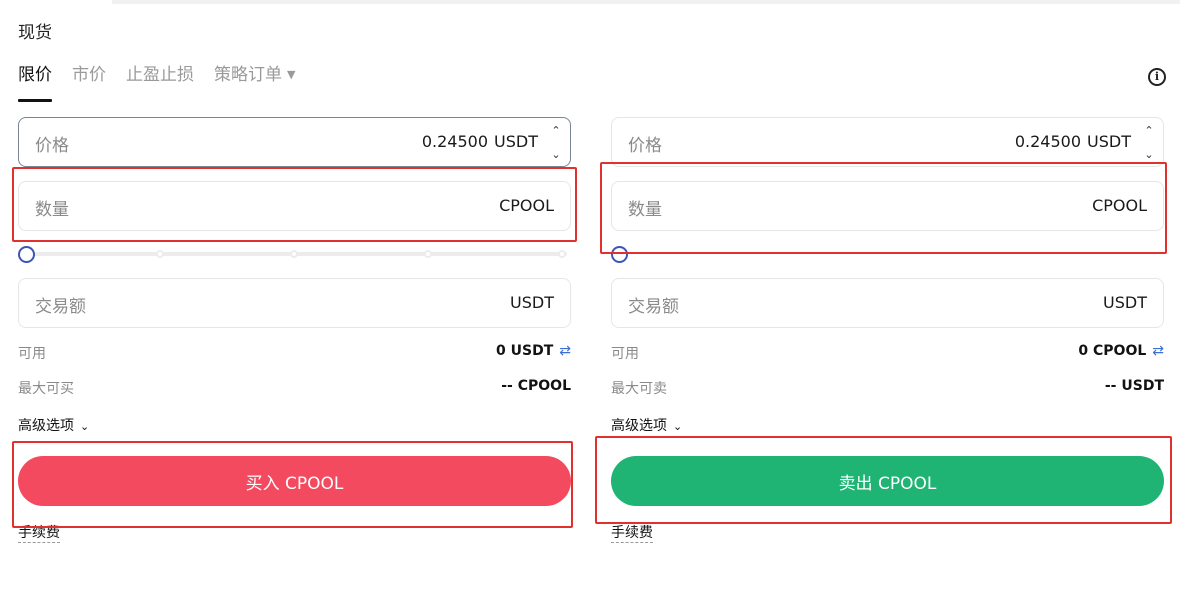 This screenshot has width=1180, height=601. What do you see at coordinates (294, 206) in the screenshot?
I see `buy-quantity-field: 数量 CPOOL` at bounding box center [294, 206].